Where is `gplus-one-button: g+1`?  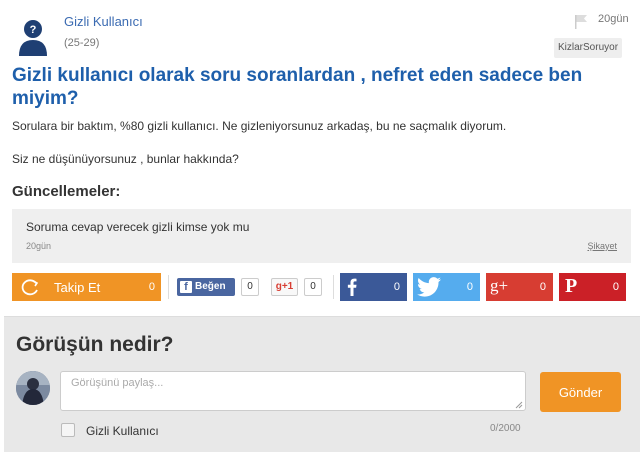 gplus-one-button: g+1 is located at coordinates (284, 287).